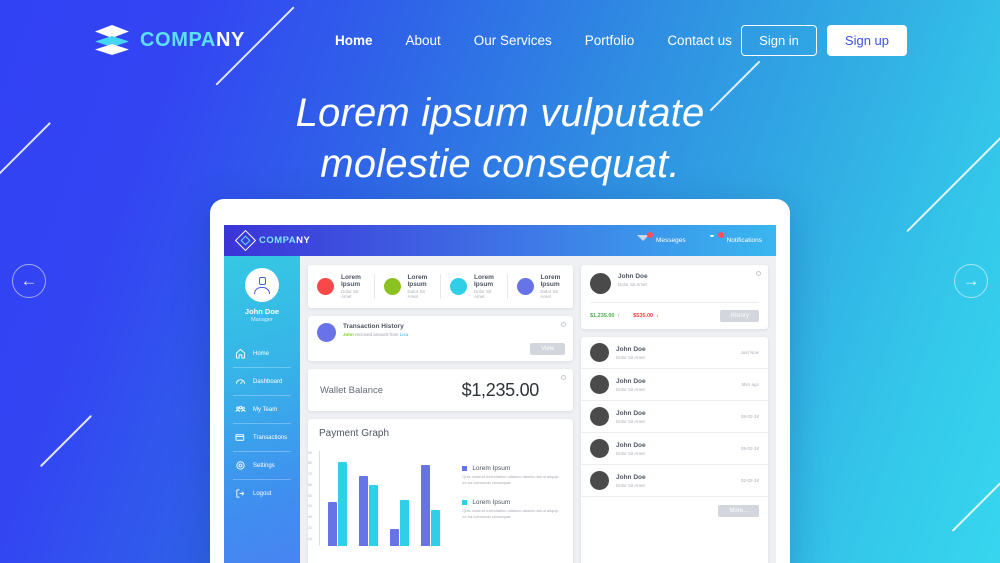 The width and height of the screenshot is (1000, 563). I want to click on dashboard-header-actions: Messeges Notifications, so click(699, 239).